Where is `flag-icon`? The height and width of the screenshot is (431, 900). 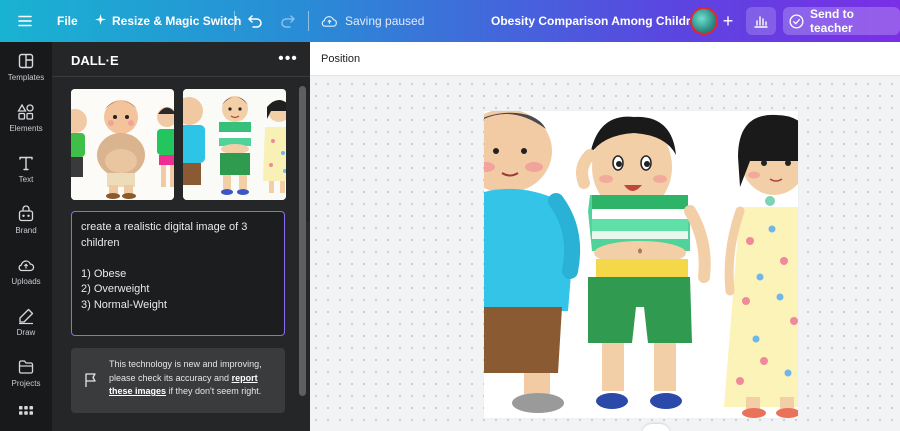
flag-icon is located at coordinates (90, 380).